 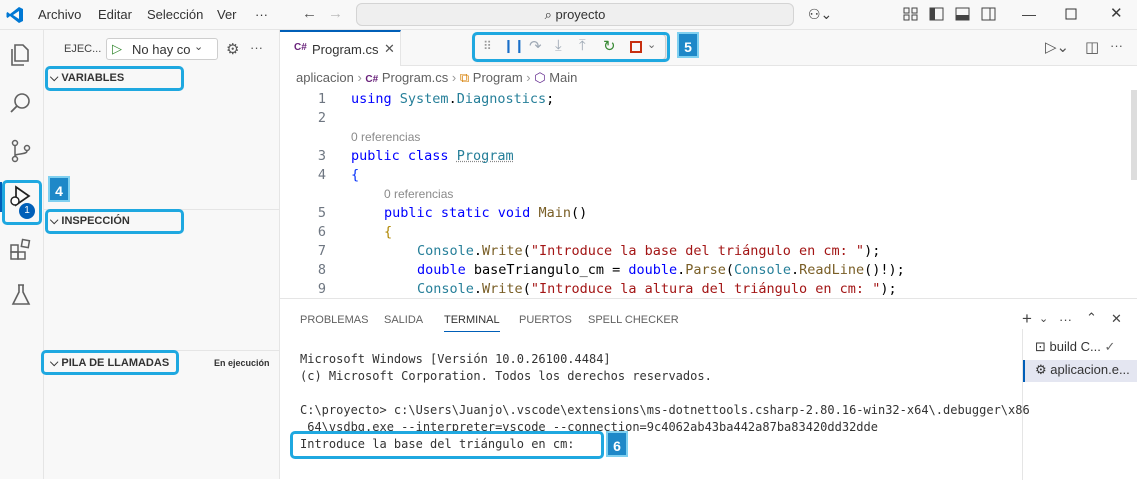 I want to click on maximize-panel-icon: ⌃, so click(x=1091, y=318).